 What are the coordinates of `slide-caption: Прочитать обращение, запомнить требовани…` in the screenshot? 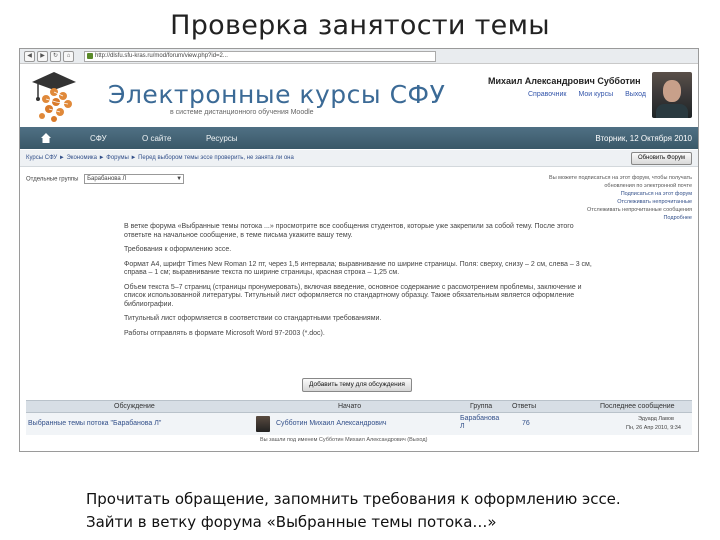 It's located at (353, 511).